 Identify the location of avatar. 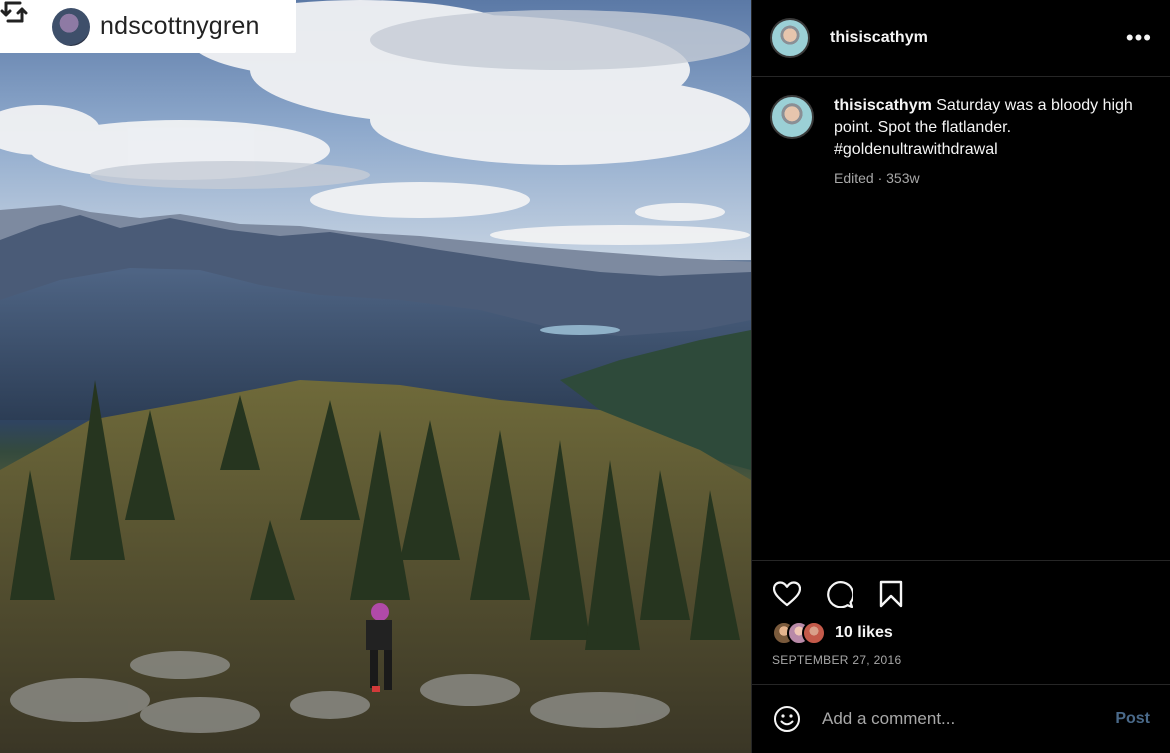
(790, 38).